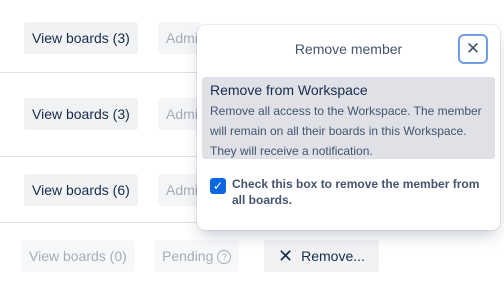  I want to click on view-boards-button: View boards (0), so click(78, 256).